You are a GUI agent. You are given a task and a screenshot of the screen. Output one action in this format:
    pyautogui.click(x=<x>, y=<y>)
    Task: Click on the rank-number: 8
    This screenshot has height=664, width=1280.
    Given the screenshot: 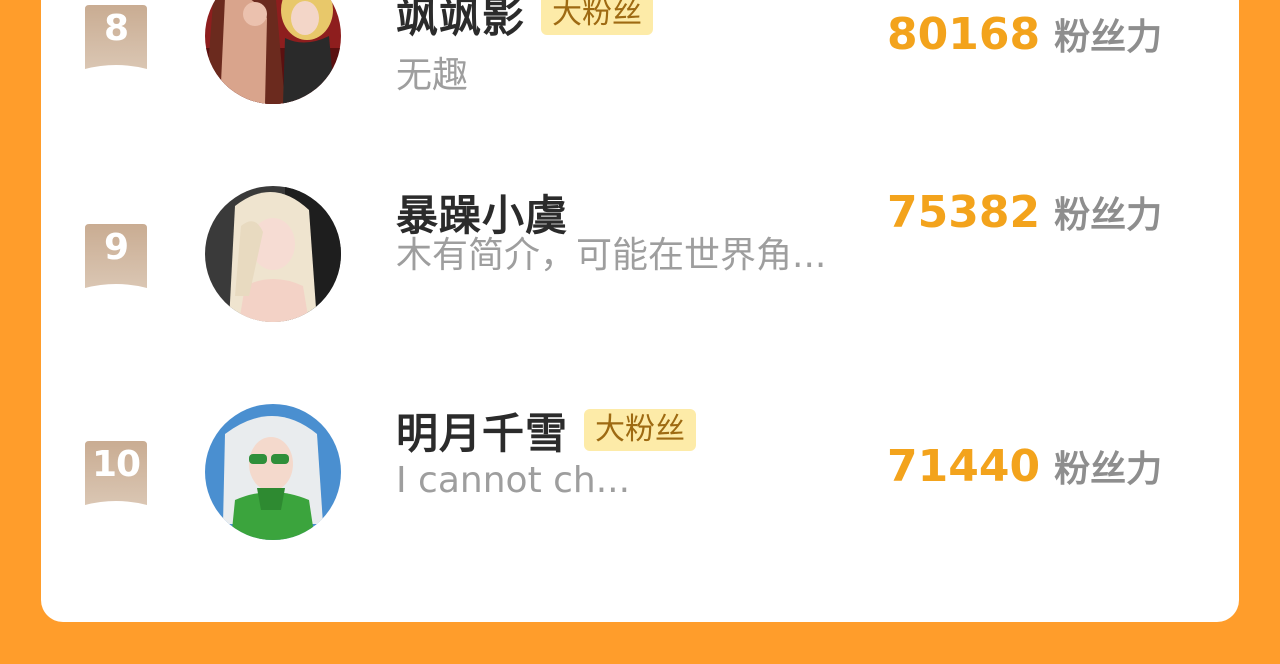 What is the action you would take?
    pyautogui.click(x=116, y=28)
    